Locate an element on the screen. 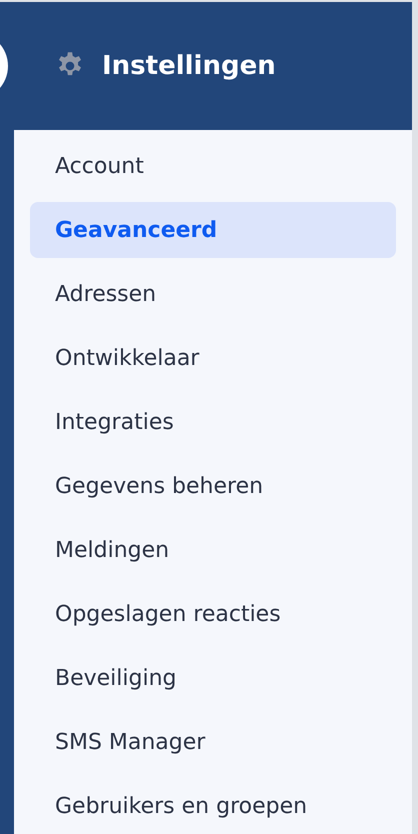 This screenshot has height=834, width=418. menu-item: Ontwikkelaar is located at coordinates (213, 358).